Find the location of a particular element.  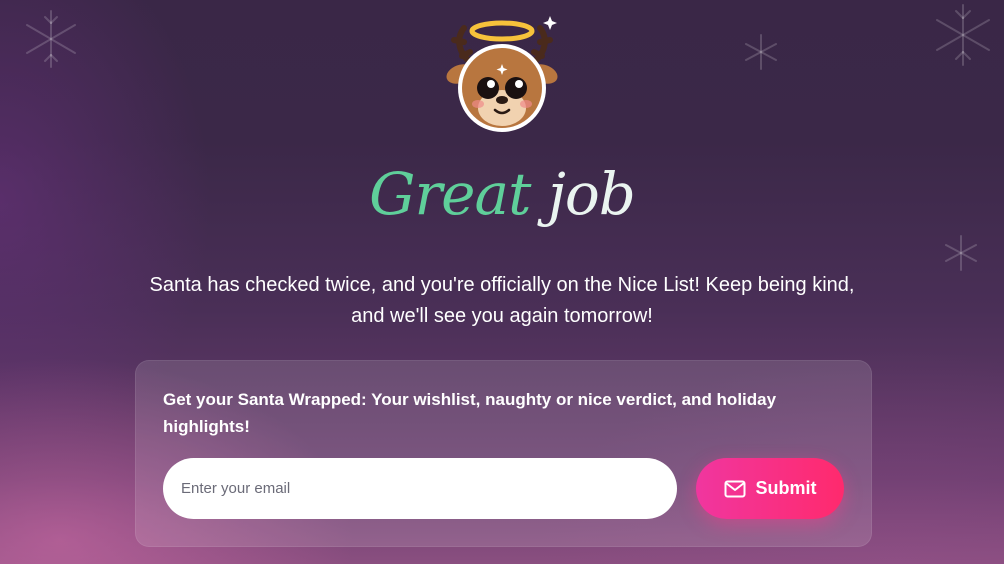

headline-word-job: job is located at coordinates (591, 194).